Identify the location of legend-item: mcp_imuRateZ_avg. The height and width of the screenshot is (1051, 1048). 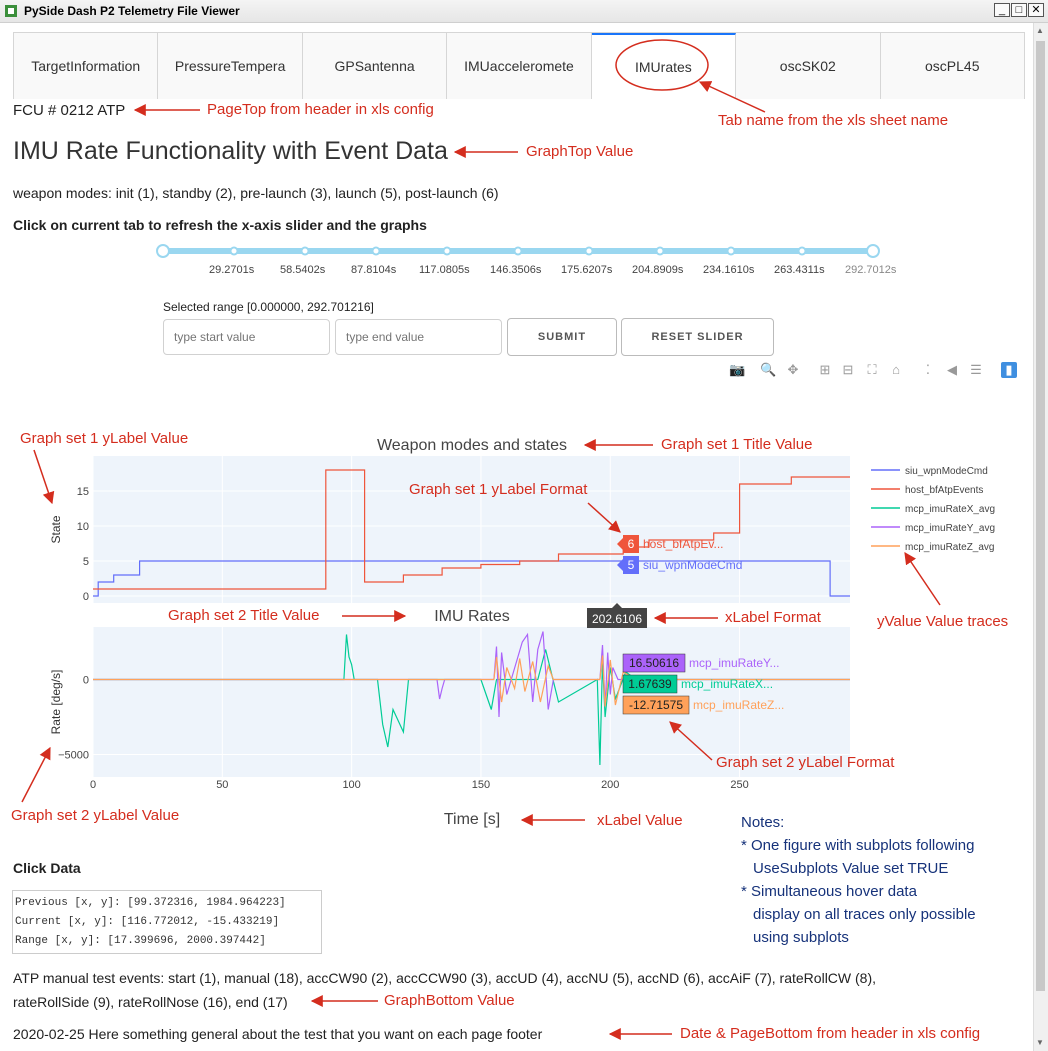
(949, 547).